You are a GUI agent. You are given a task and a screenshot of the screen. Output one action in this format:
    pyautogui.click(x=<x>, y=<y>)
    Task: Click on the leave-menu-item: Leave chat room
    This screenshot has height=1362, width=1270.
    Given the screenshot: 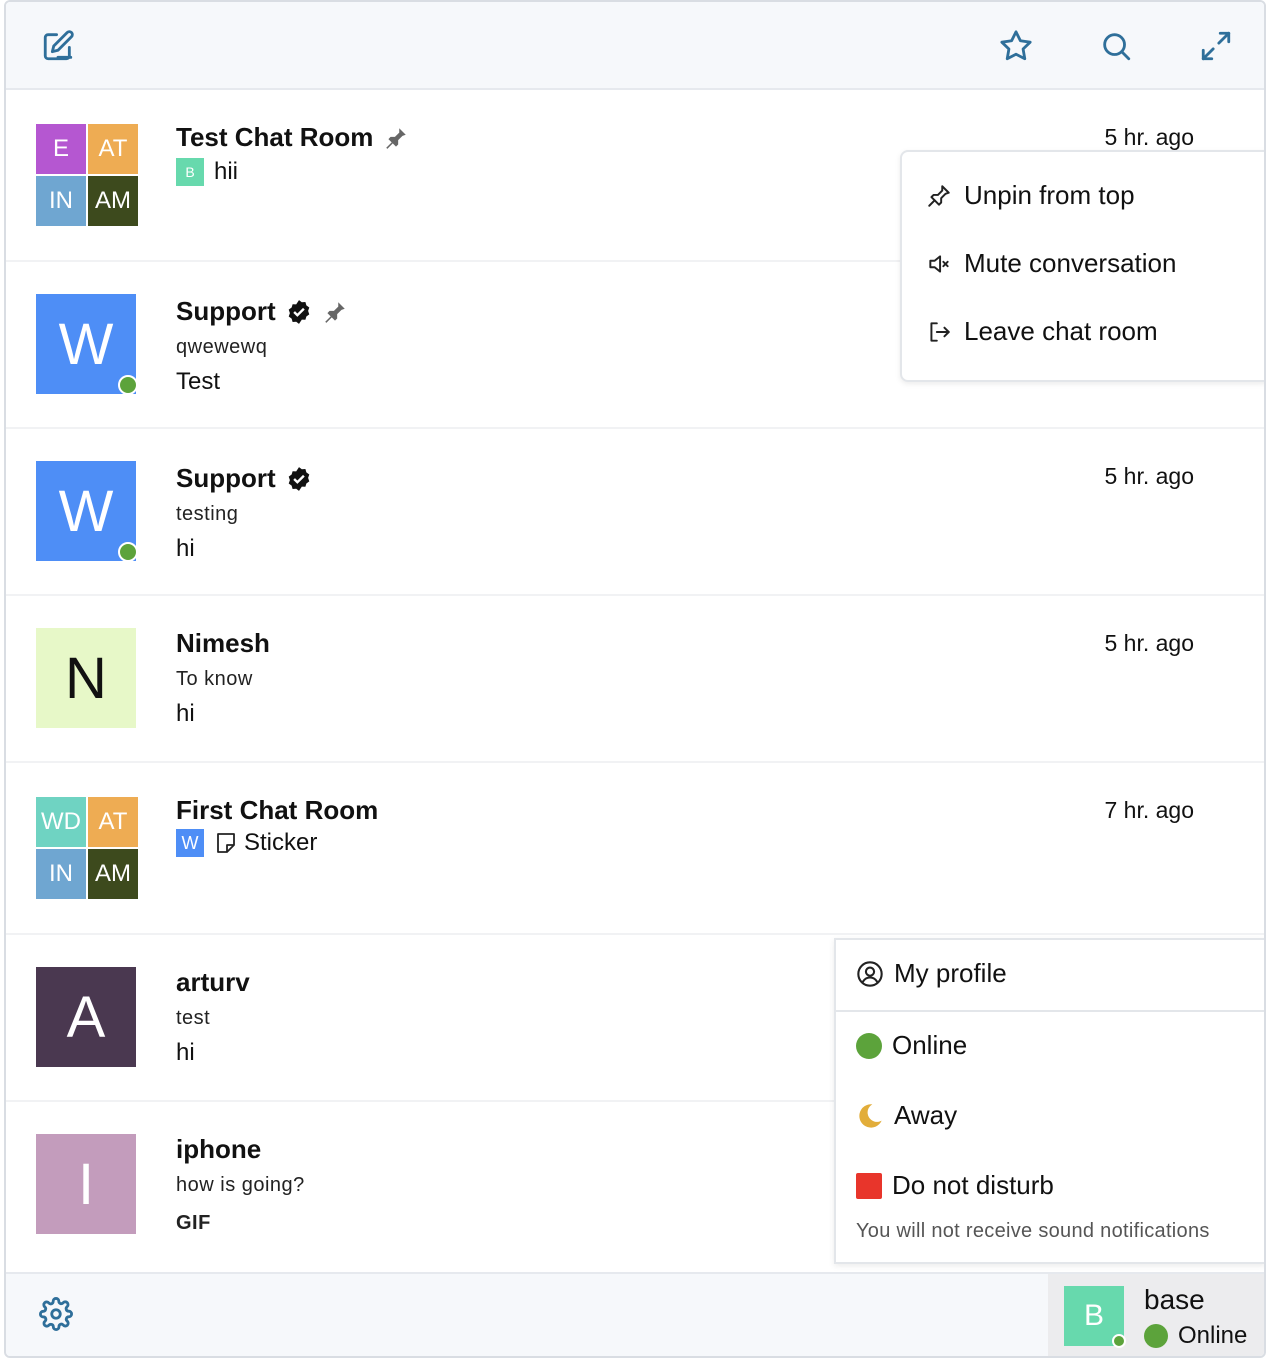 What is the action you would take?
    pyautogui.click(x=1095, y=331)
    